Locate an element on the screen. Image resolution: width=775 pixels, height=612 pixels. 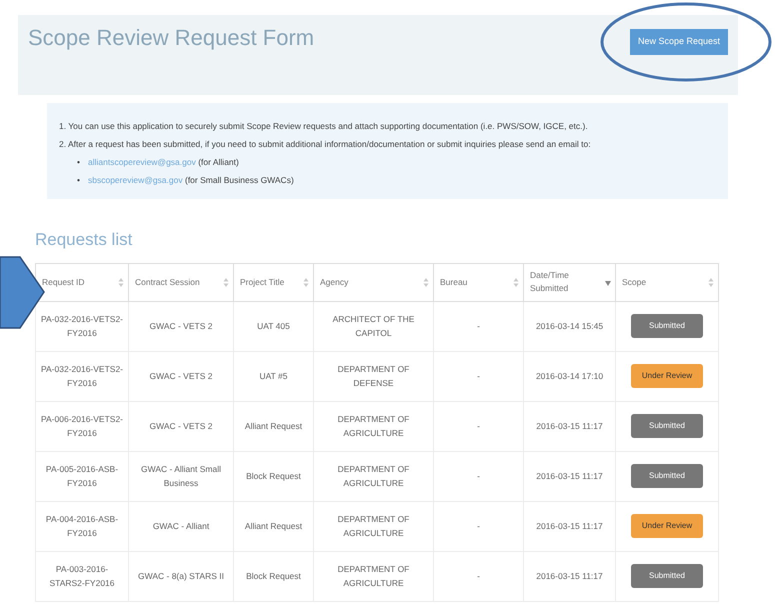
contact-note: (for Small Business GWACs) is located at coordinates (239, 180).